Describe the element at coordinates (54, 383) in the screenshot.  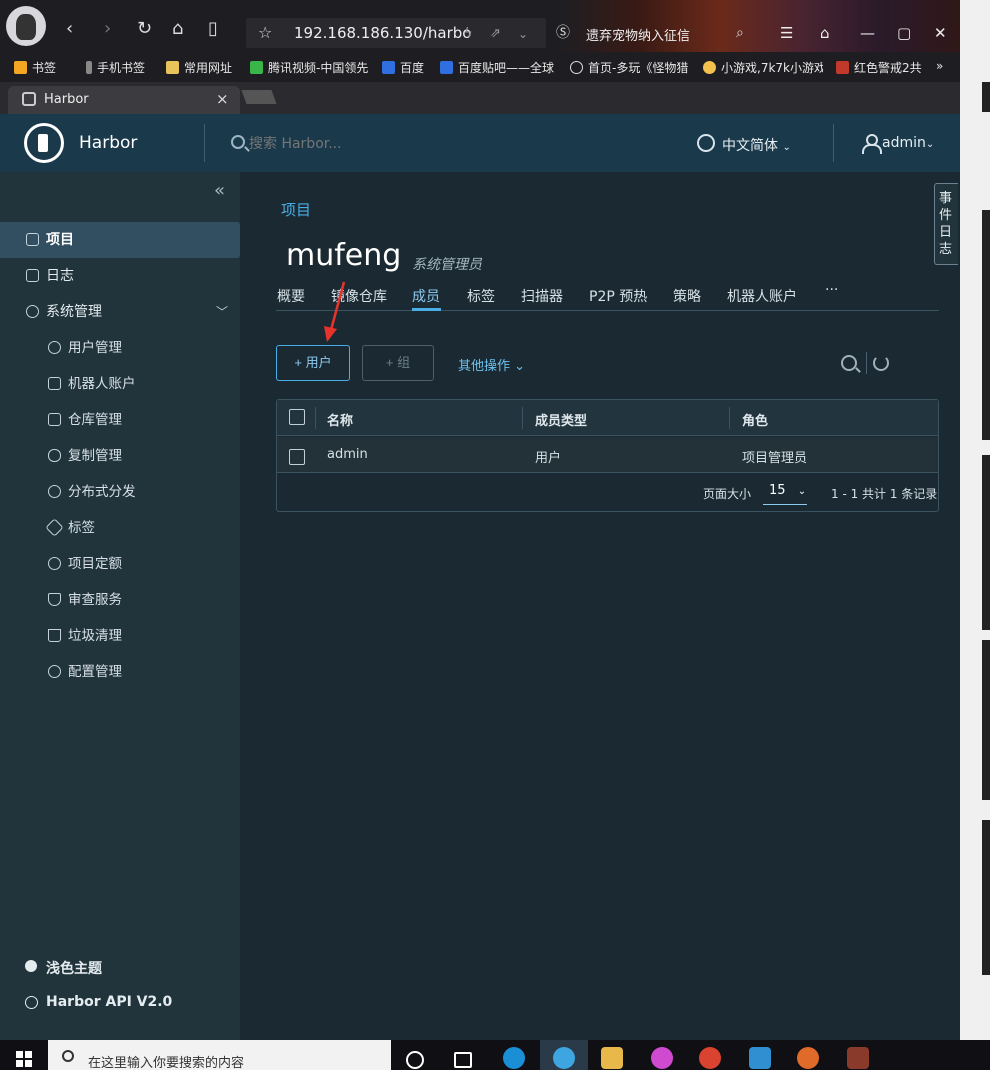
I see `robot-icon` at that location.